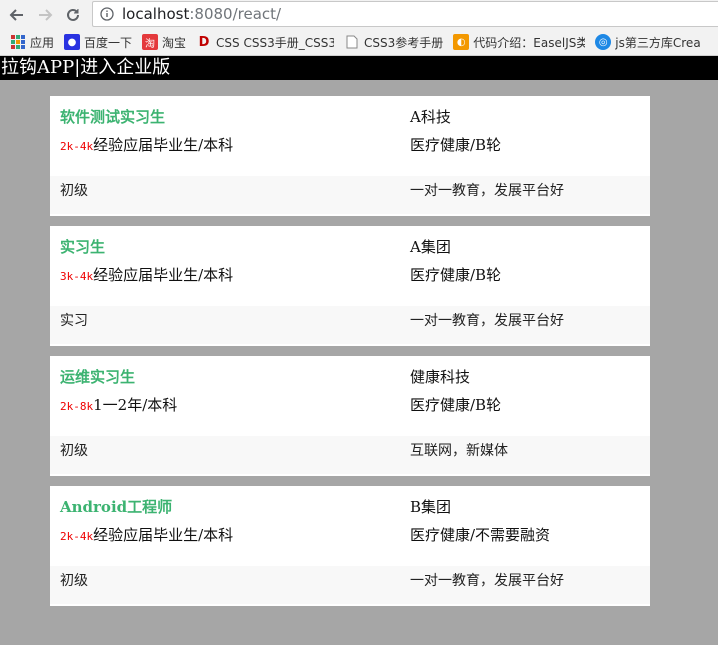  I want to click on salary: 2k-8k, so click(77, 406).